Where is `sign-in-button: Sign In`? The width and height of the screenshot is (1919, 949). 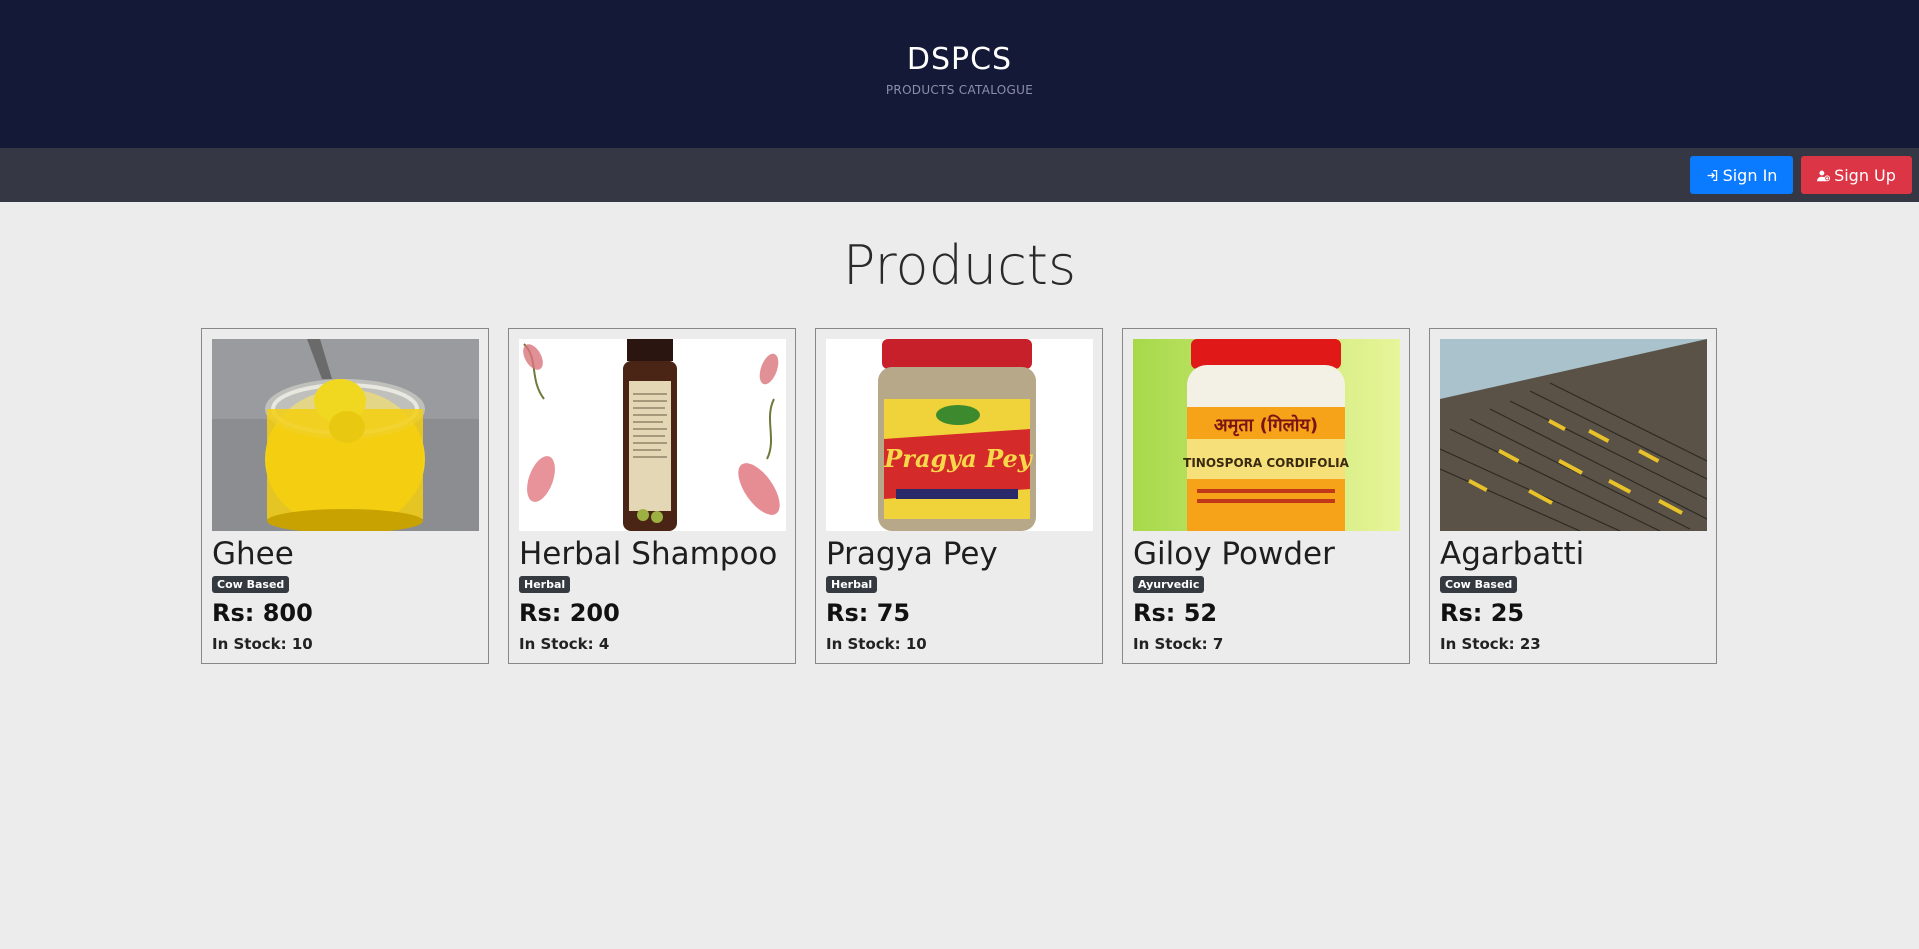 sign-in-button: Sign In is located at coordinates (1741, 175).